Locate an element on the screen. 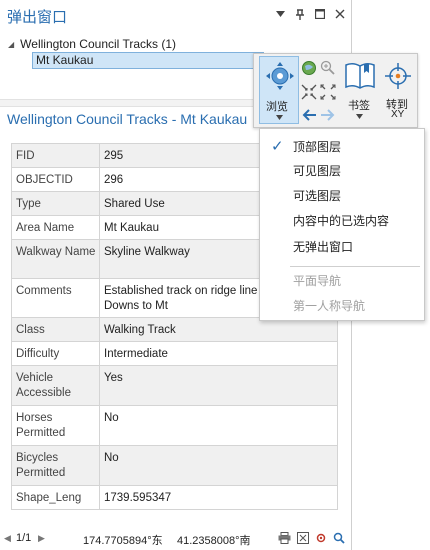 This screenshot has width=430, height=550. table-row: Vehicle Accessible Yes is located at coordinates (174, 385).